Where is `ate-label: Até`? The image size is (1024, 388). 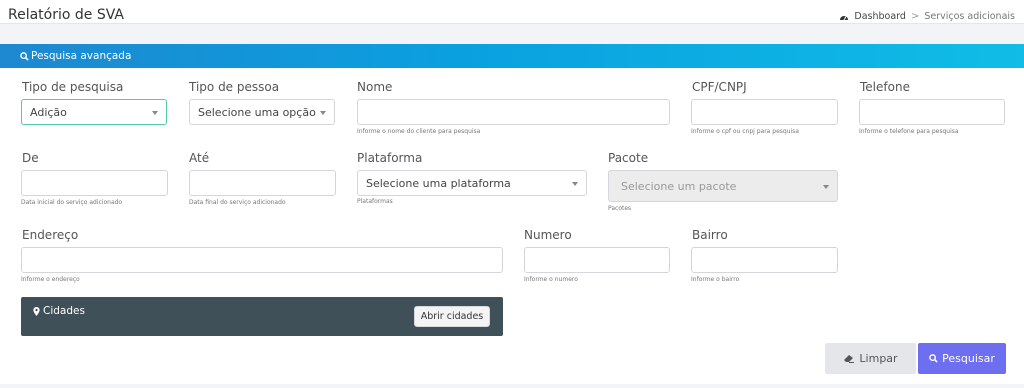
ate-label: Até is located at coordinates (199, 158).